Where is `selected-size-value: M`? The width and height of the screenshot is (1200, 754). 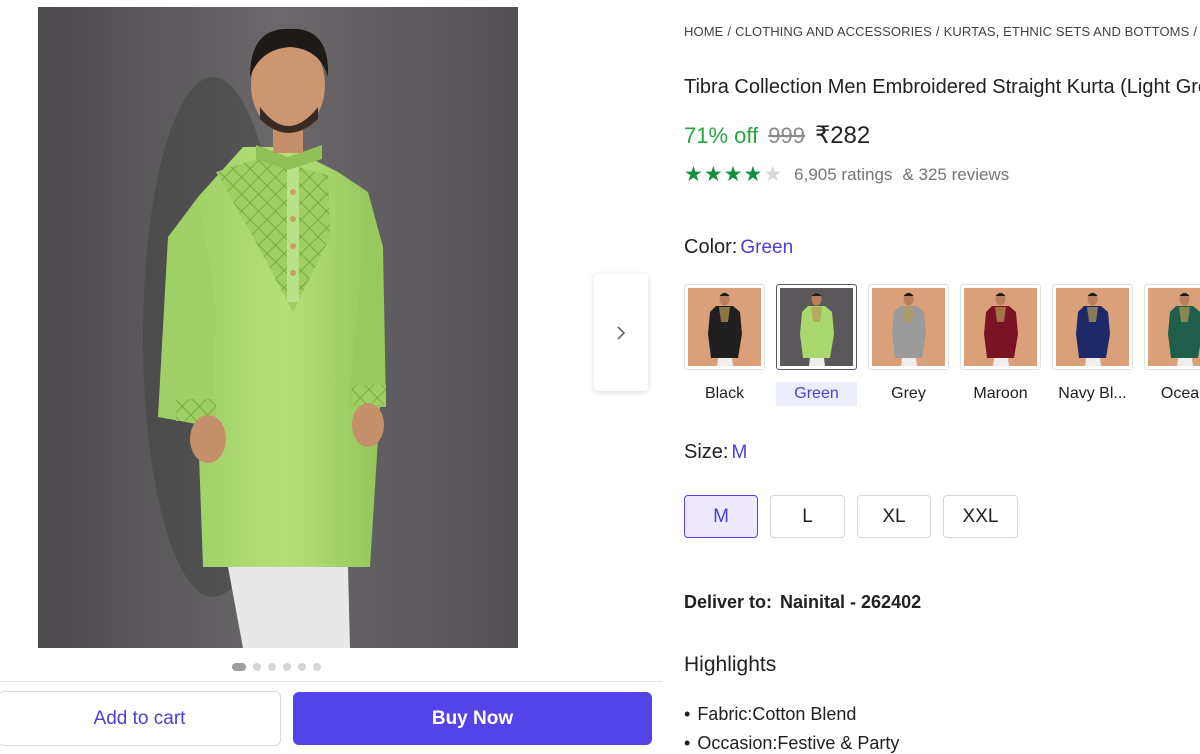
selected-size-value: M is located at coordinates (739, 452).